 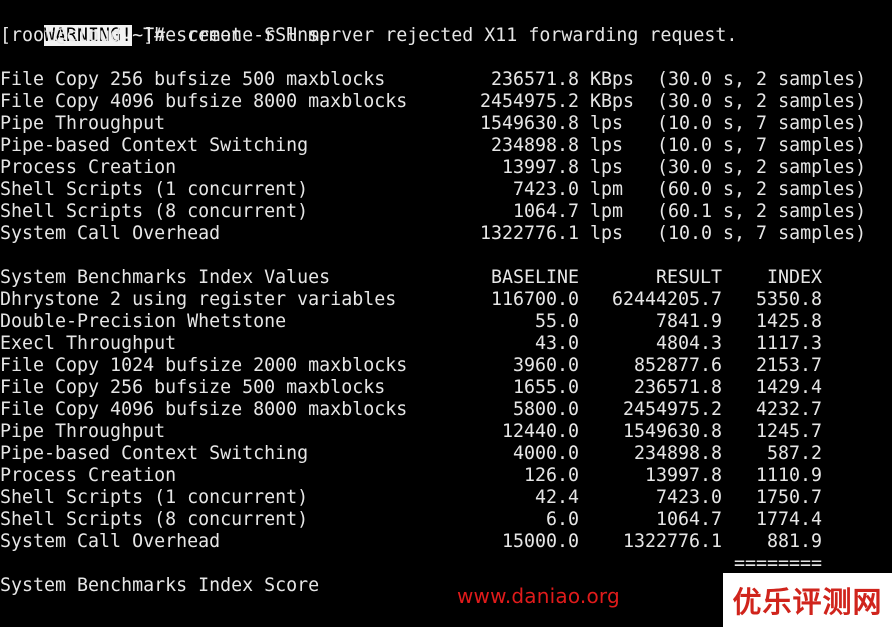 What do you see at coordinates (529, 101) in the screenshot?
I see `raw-result-value: 2454975.2` at bounding box center [529, 101].